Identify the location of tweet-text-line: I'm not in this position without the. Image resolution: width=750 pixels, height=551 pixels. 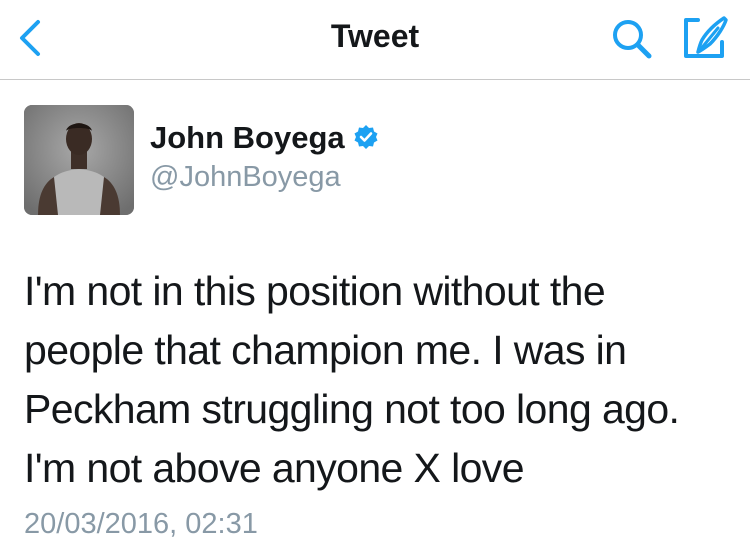
(315, 291).